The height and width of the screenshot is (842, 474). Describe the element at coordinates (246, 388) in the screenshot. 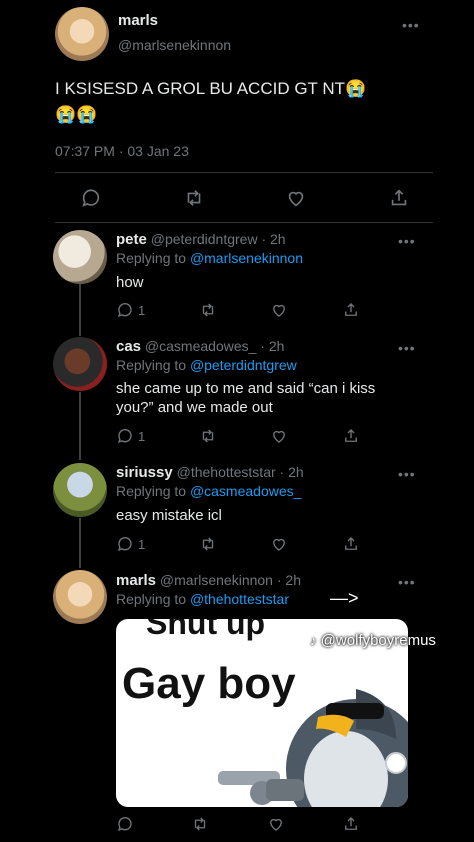

I see `reply-text-line: she came up to me and said “can i kiss` at that location.